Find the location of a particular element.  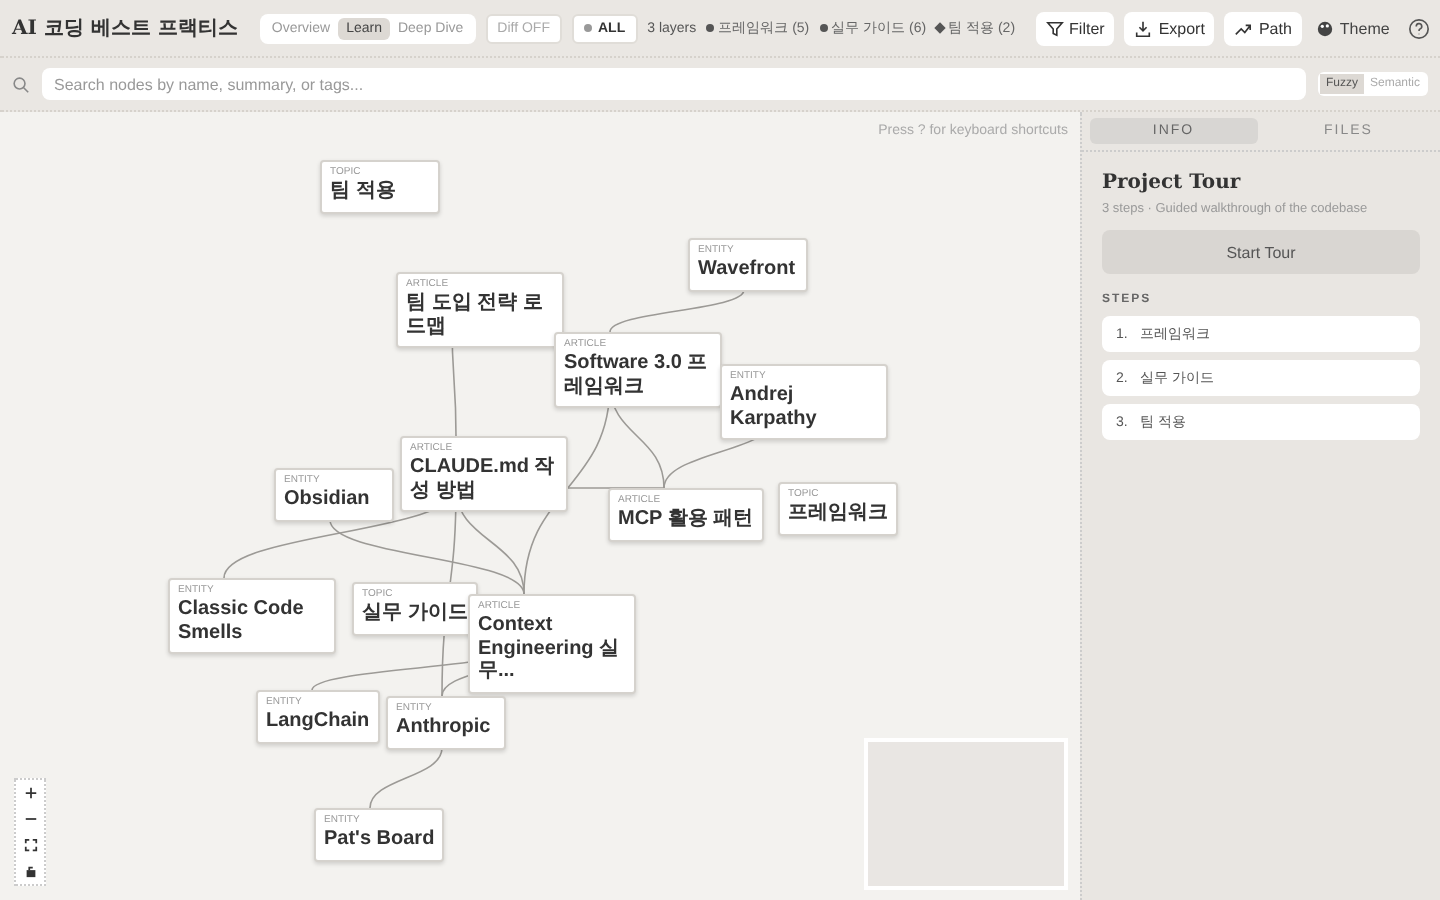

theme-button: Theme is located at coordinates (1352, 28).